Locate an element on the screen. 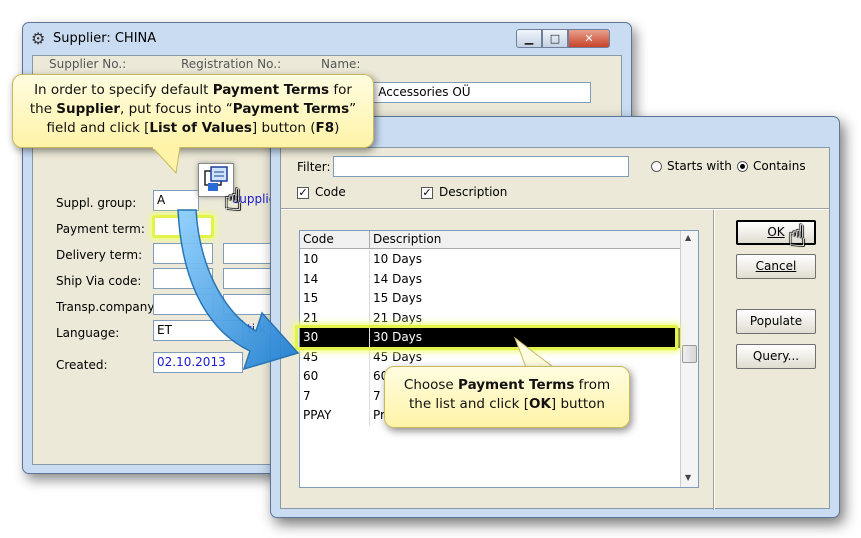 The width and height of the screenshot is (861, 538). registration-no-label: Registration No.: is located at coordinates (231, 64).